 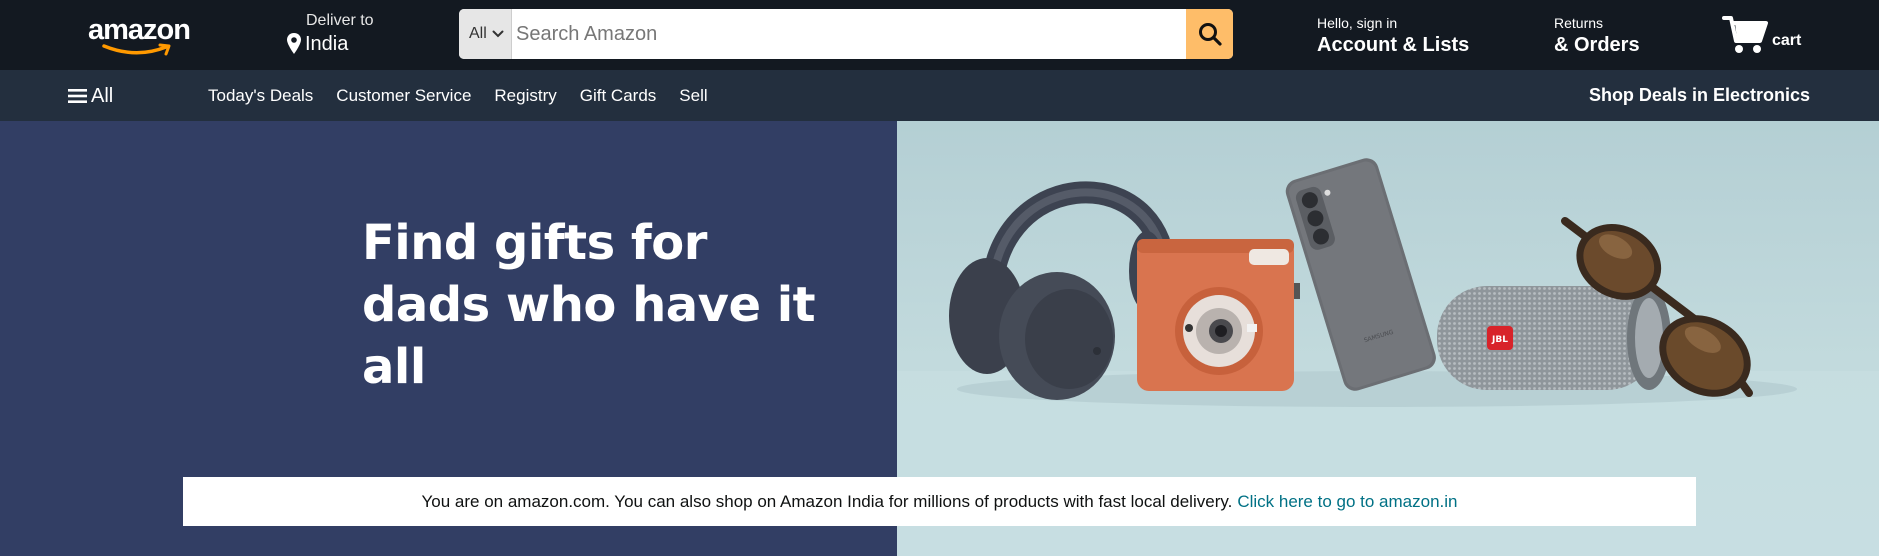 I want to click on nav-link-registry: Registry, so click(x=525, y=96).